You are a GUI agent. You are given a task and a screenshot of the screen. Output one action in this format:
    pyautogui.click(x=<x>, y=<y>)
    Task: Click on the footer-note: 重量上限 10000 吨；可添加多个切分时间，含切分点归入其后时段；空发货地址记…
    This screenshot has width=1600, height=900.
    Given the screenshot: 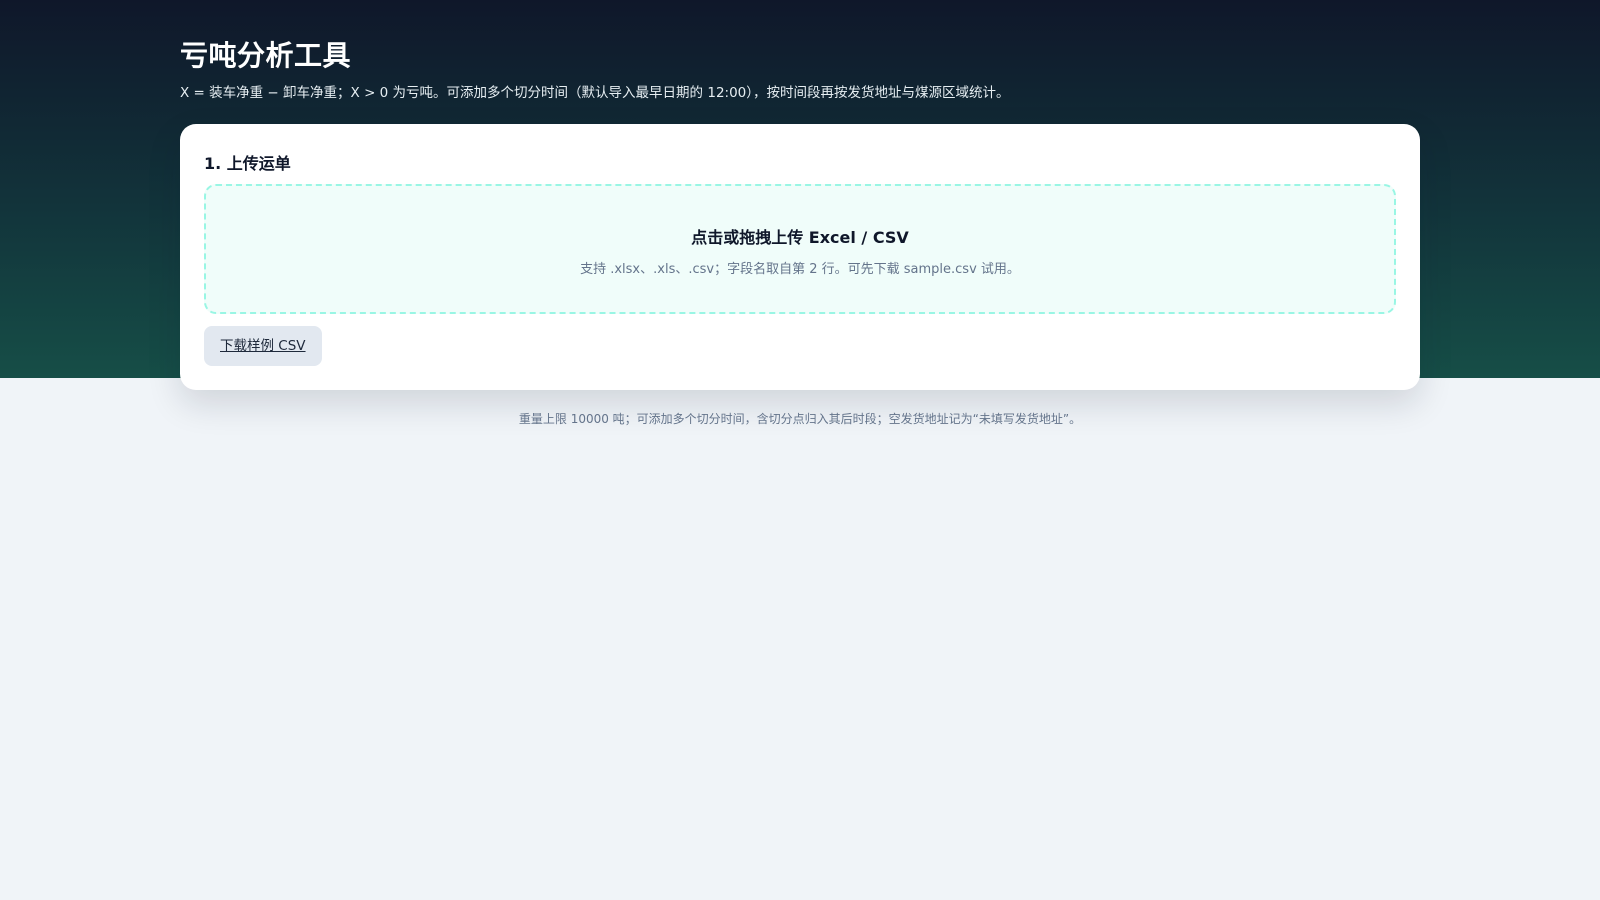 What is the action you would take?
    pyautogui.click(x=800, y=419)
    